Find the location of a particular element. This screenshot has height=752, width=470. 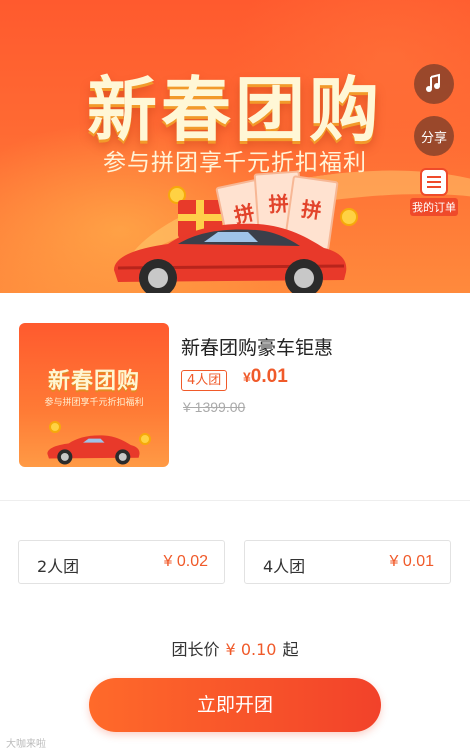

product-price: ¥0.01 is located at coordinates (265, 377).